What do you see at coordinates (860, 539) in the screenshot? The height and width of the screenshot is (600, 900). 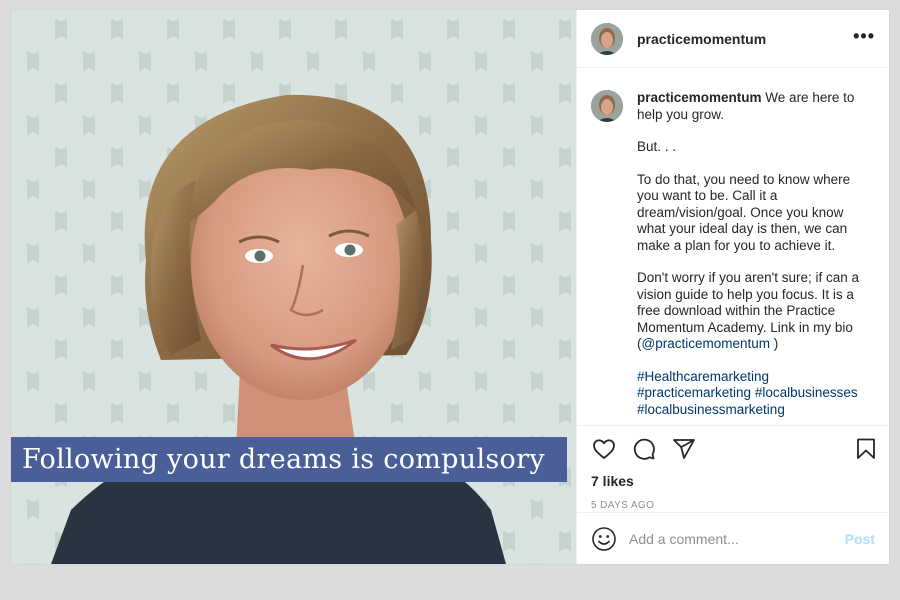 I see `post-comment-button: Post` at bounding box center [860, 539].